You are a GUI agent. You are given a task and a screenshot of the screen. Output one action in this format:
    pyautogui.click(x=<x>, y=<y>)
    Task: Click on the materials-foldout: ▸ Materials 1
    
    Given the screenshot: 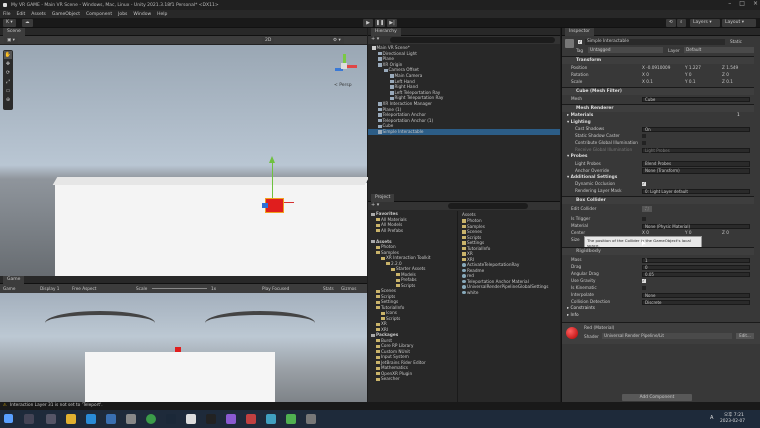 What is the action you would take?
    pyautogui.click(x=658, y=116)
    